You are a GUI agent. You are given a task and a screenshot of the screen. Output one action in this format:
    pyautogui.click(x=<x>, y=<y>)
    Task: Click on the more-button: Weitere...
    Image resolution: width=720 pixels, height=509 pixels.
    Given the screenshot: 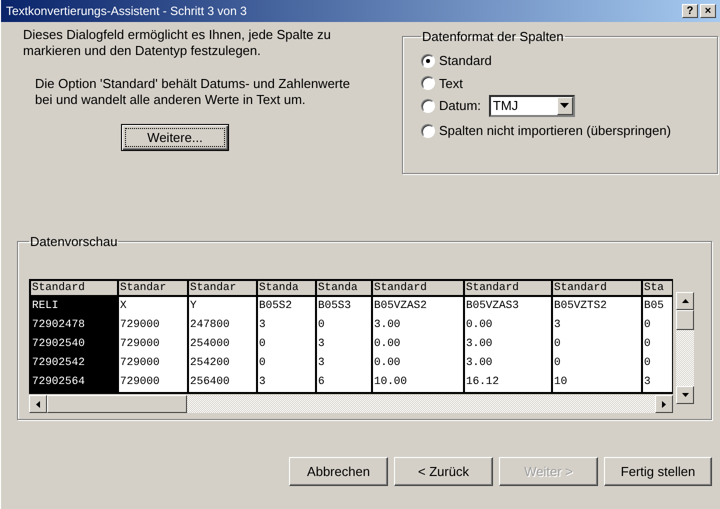 What is the action you would take?
    pyautogui.click(x=175, y=137)
    